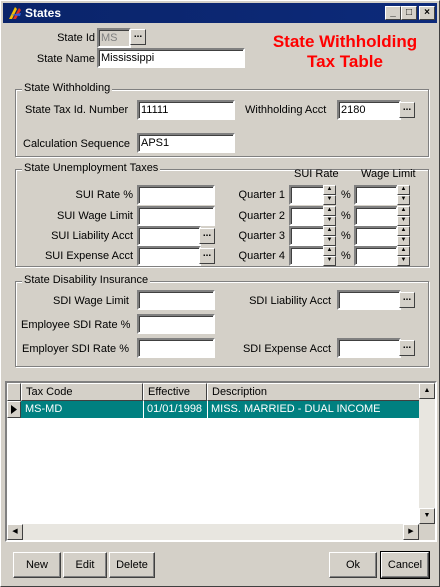 The image size is (440, 587). Describe the element at coordinates (176, 195) in the screenshot. I see `sui-rate-field` at that location.